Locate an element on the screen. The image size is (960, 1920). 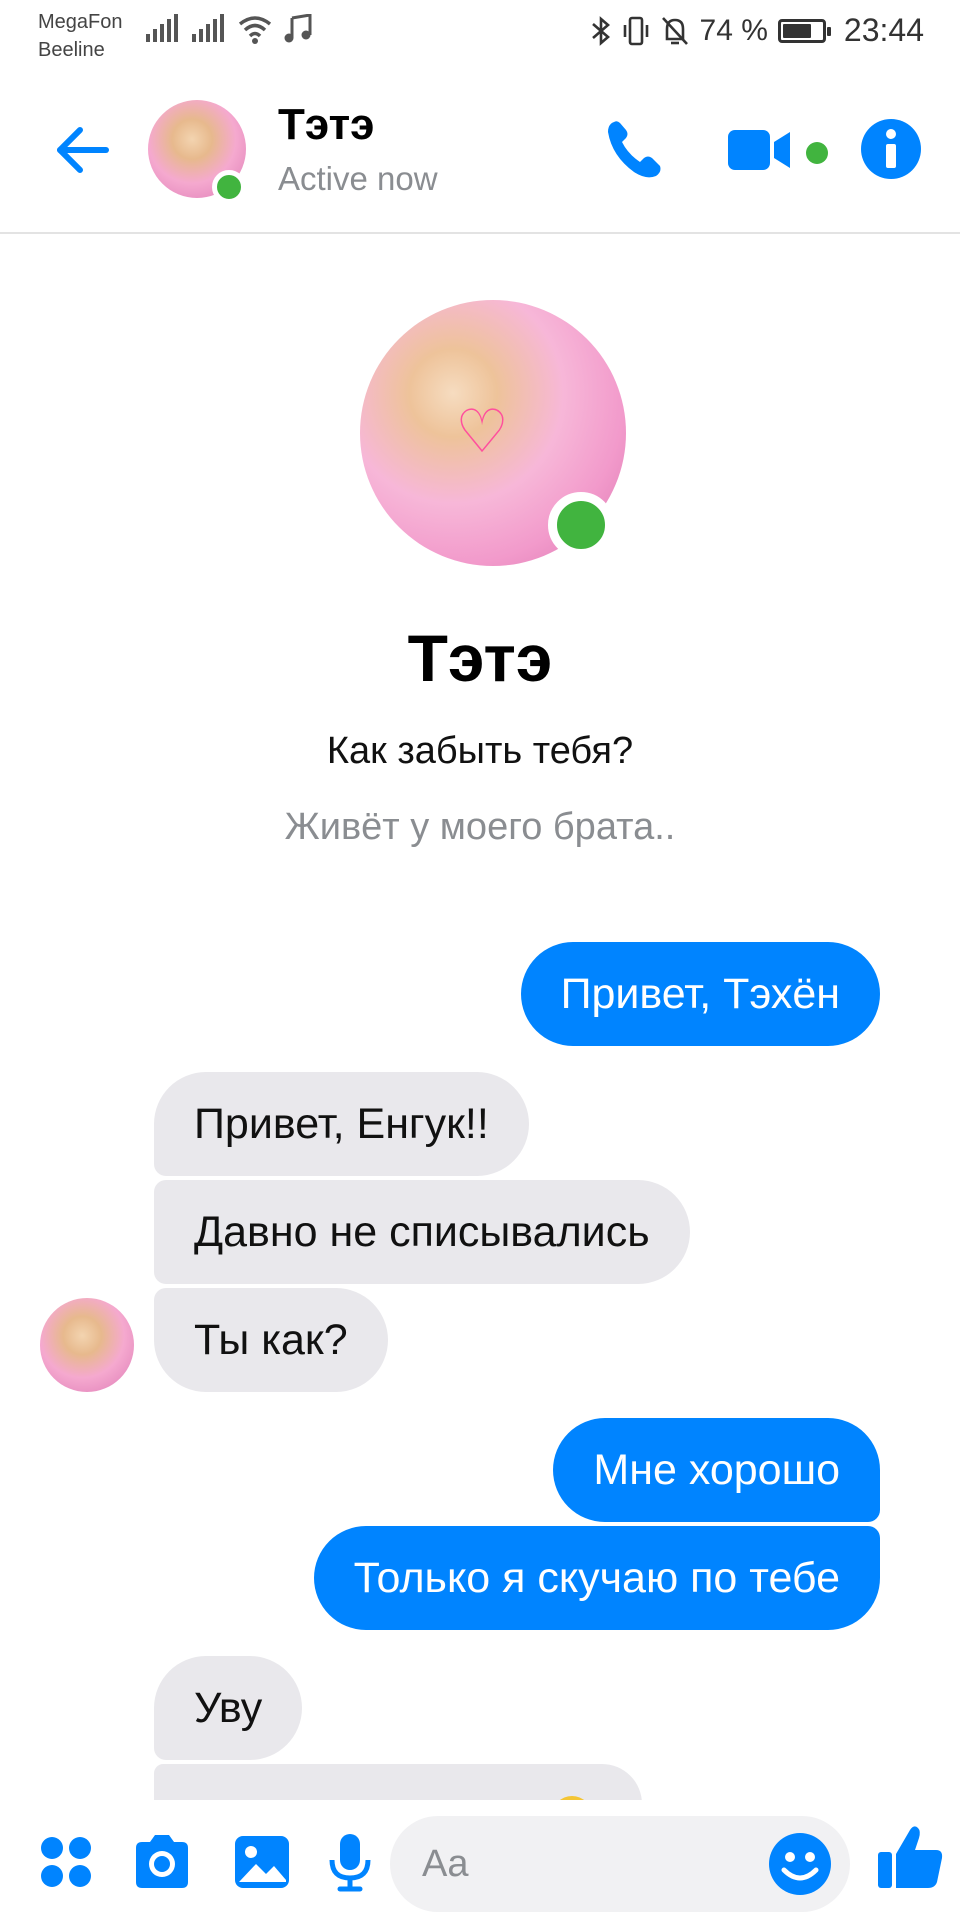
profile-secondary: Живёт у моего брата.. is located at coordinates (480, 827).